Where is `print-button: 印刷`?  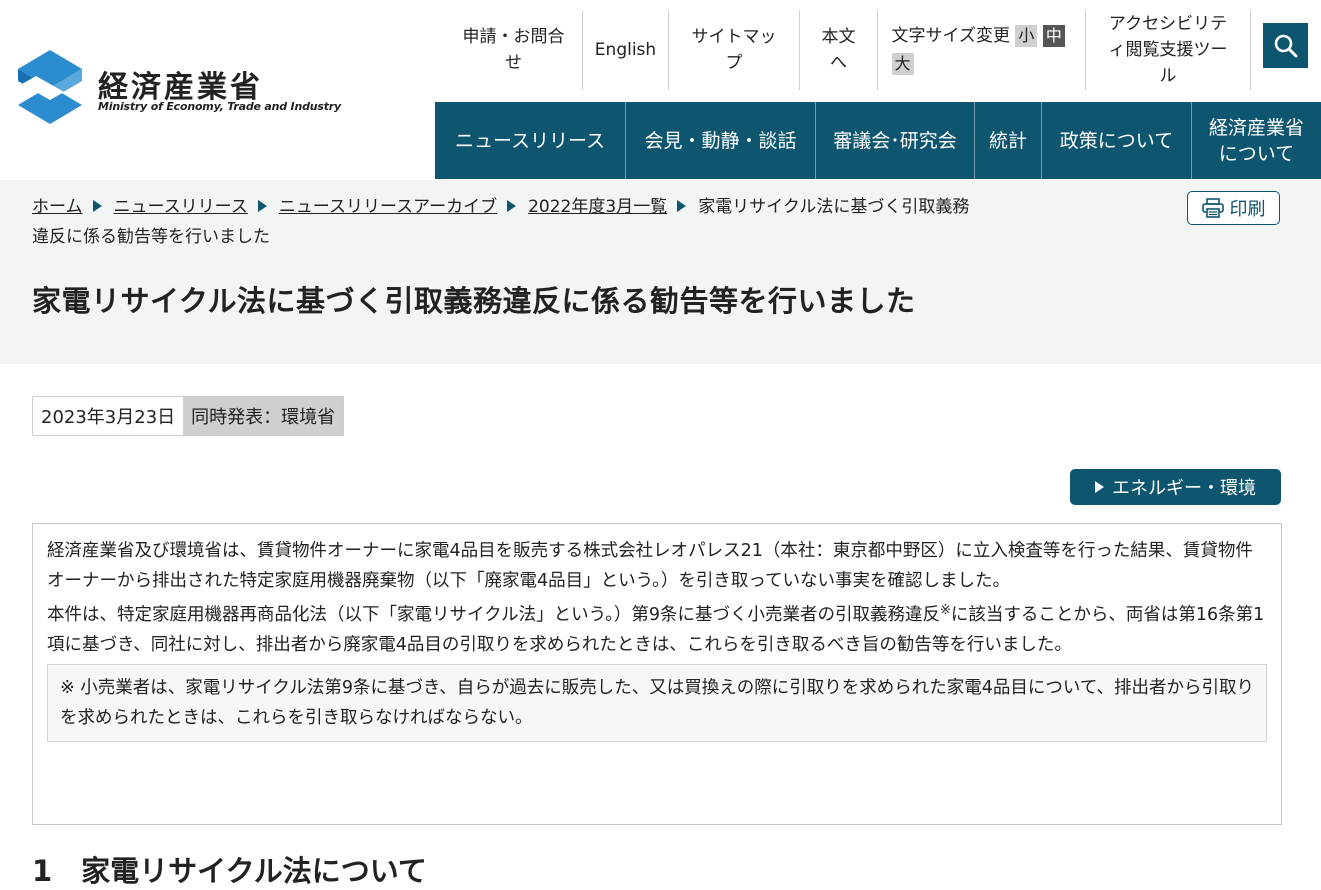
print-button: 印刷 is located at coordinates (1233, 208).